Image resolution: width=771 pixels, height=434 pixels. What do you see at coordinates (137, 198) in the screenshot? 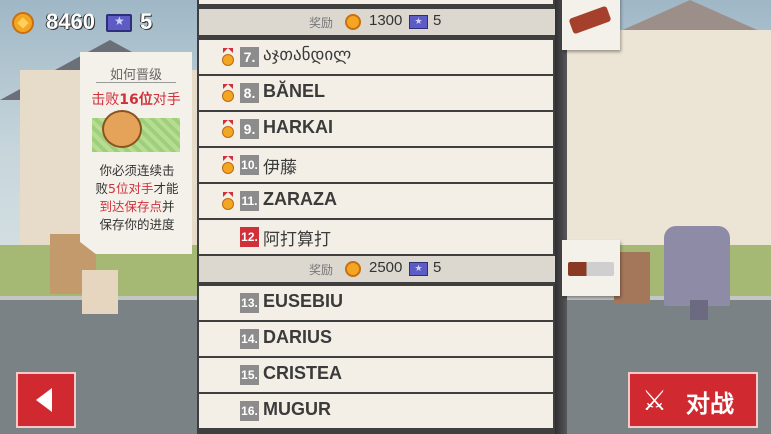
I see `tip-body: 你必须连续击 败5位对手才能 到达保存点并 保存你的进度` at bounding box center [137, 198].